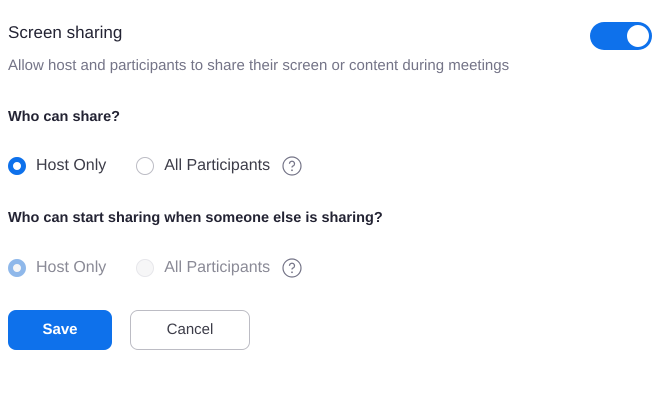 This screenshot has height=410, width=654. What do you see at coordinates (60, 330) in the screenshot?
I see `save-button: Save` at bounding box center [60, 330].